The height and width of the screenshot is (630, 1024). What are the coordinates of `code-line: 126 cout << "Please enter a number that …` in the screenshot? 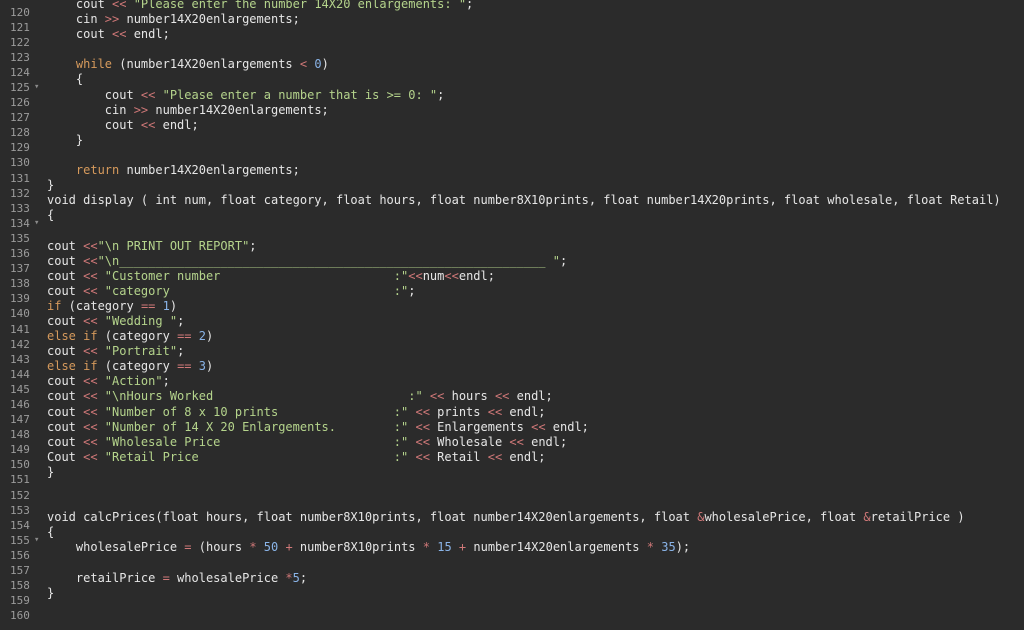 It's located at (512, 99).